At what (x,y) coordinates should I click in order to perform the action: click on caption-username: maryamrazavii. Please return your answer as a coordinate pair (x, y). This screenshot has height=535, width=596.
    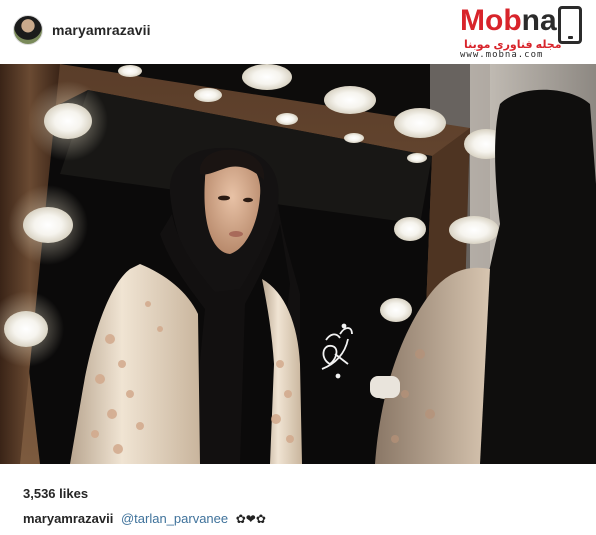
    Looking at the image, I should click on (68, 518).